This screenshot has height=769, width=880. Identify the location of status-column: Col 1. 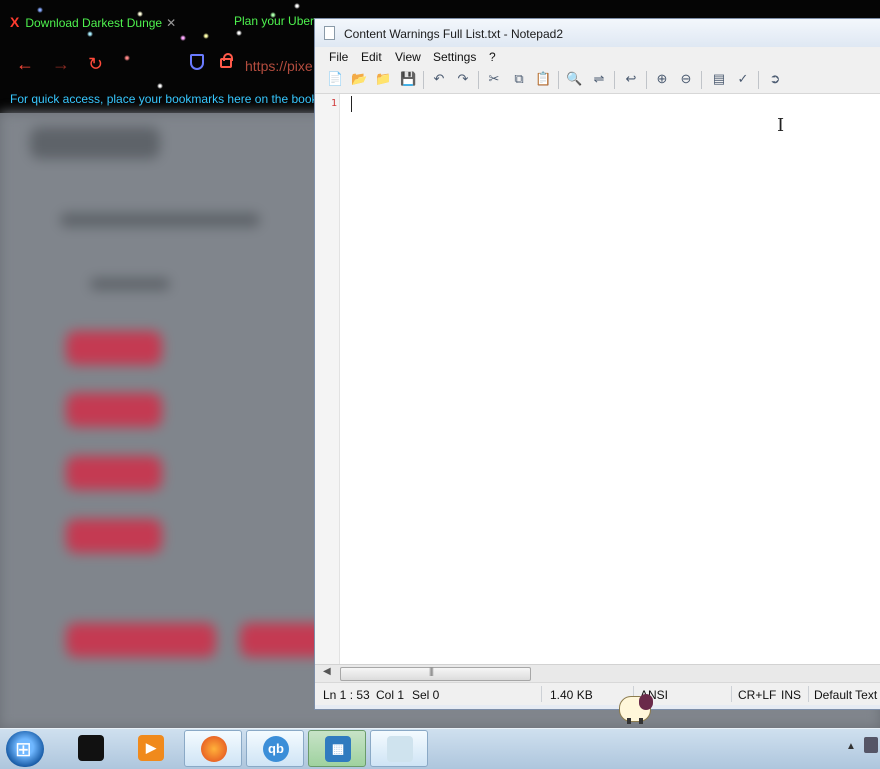
(390, 695).